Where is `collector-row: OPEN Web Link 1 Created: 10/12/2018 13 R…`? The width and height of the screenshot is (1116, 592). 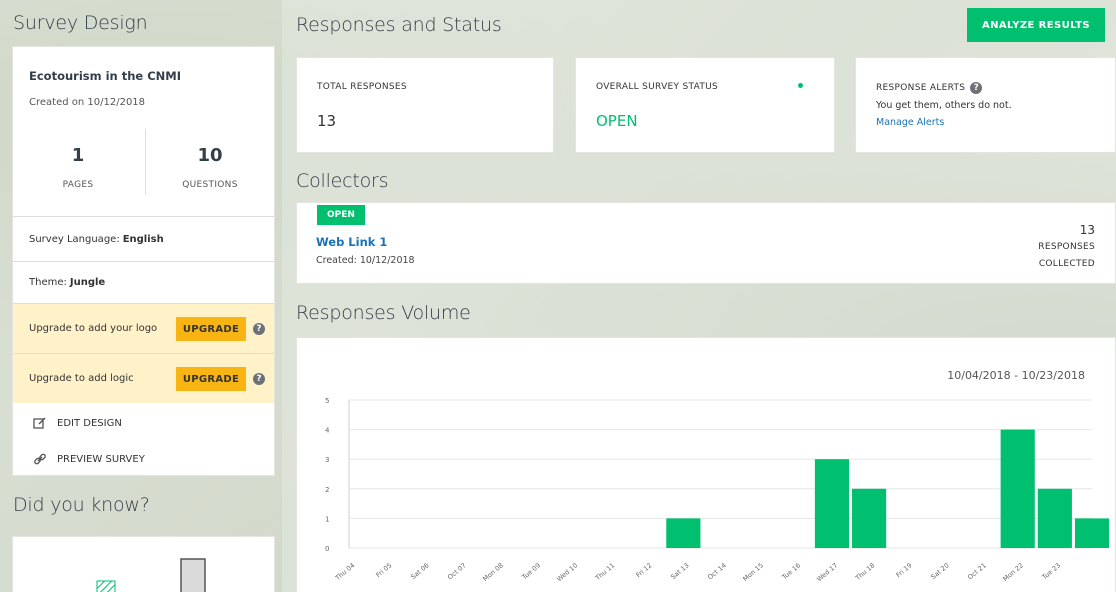
collector-row: OPEN Web Link 1 Created: 10/12/2018 13 R… is located at coordinates (706, 243).